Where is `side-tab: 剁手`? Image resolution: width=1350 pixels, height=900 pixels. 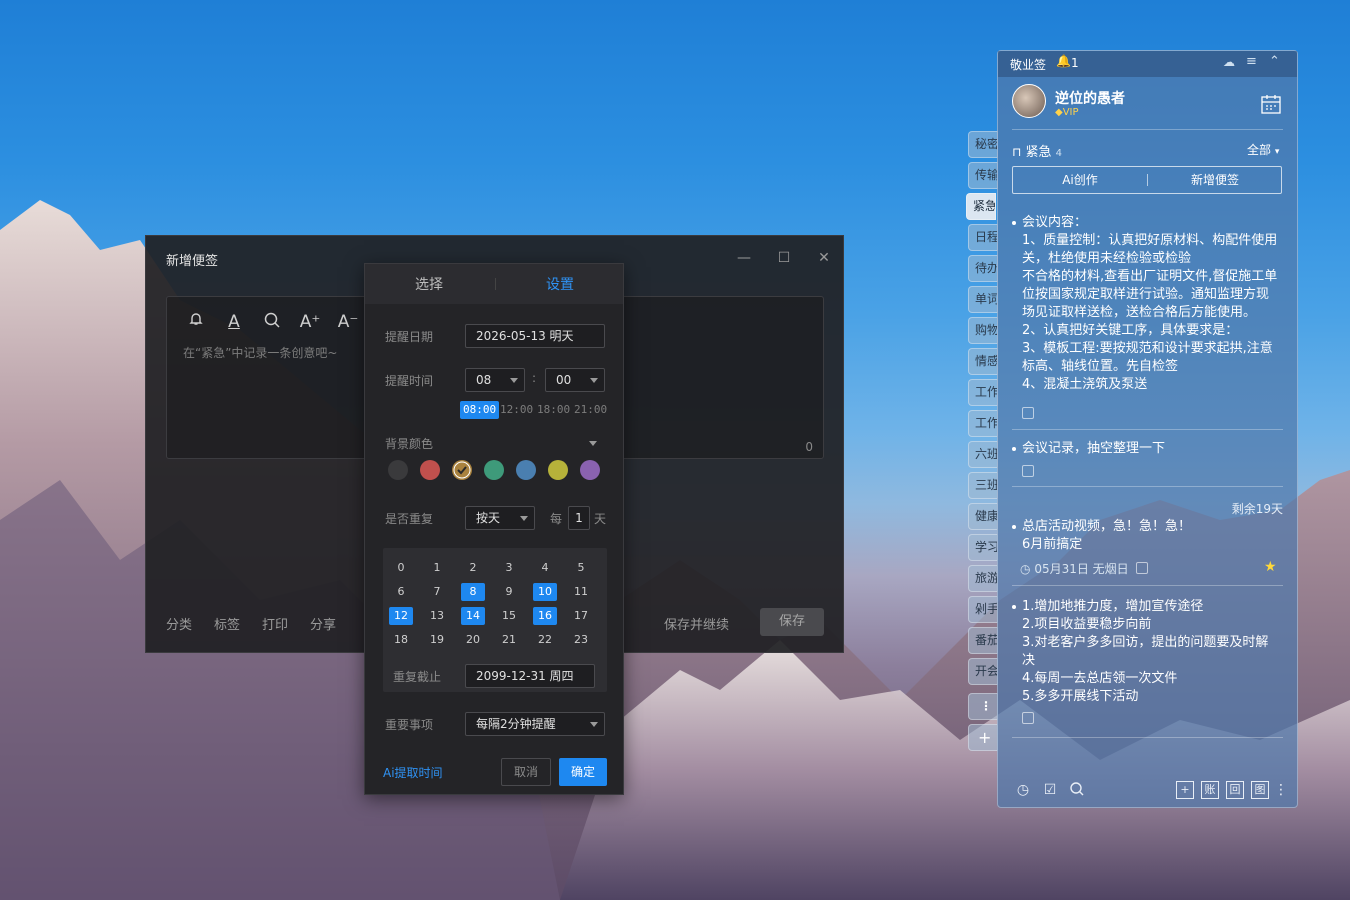
side-tab: 剁手 is located at coordinates (983, 609).